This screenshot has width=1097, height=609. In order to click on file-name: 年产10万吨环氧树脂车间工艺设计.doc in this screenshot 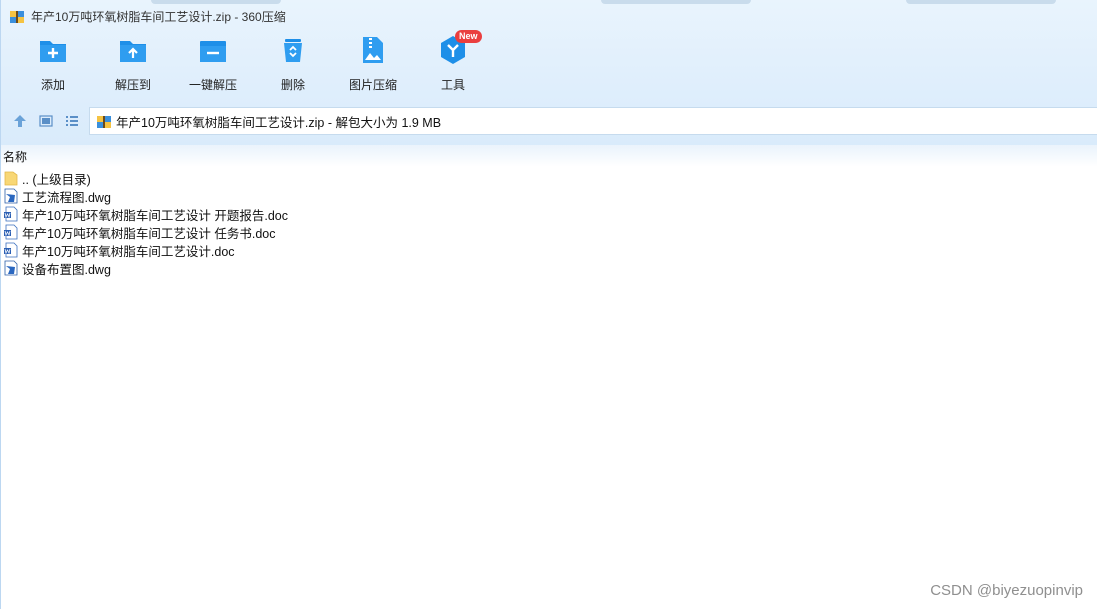, I will do `click(128, 251)`.